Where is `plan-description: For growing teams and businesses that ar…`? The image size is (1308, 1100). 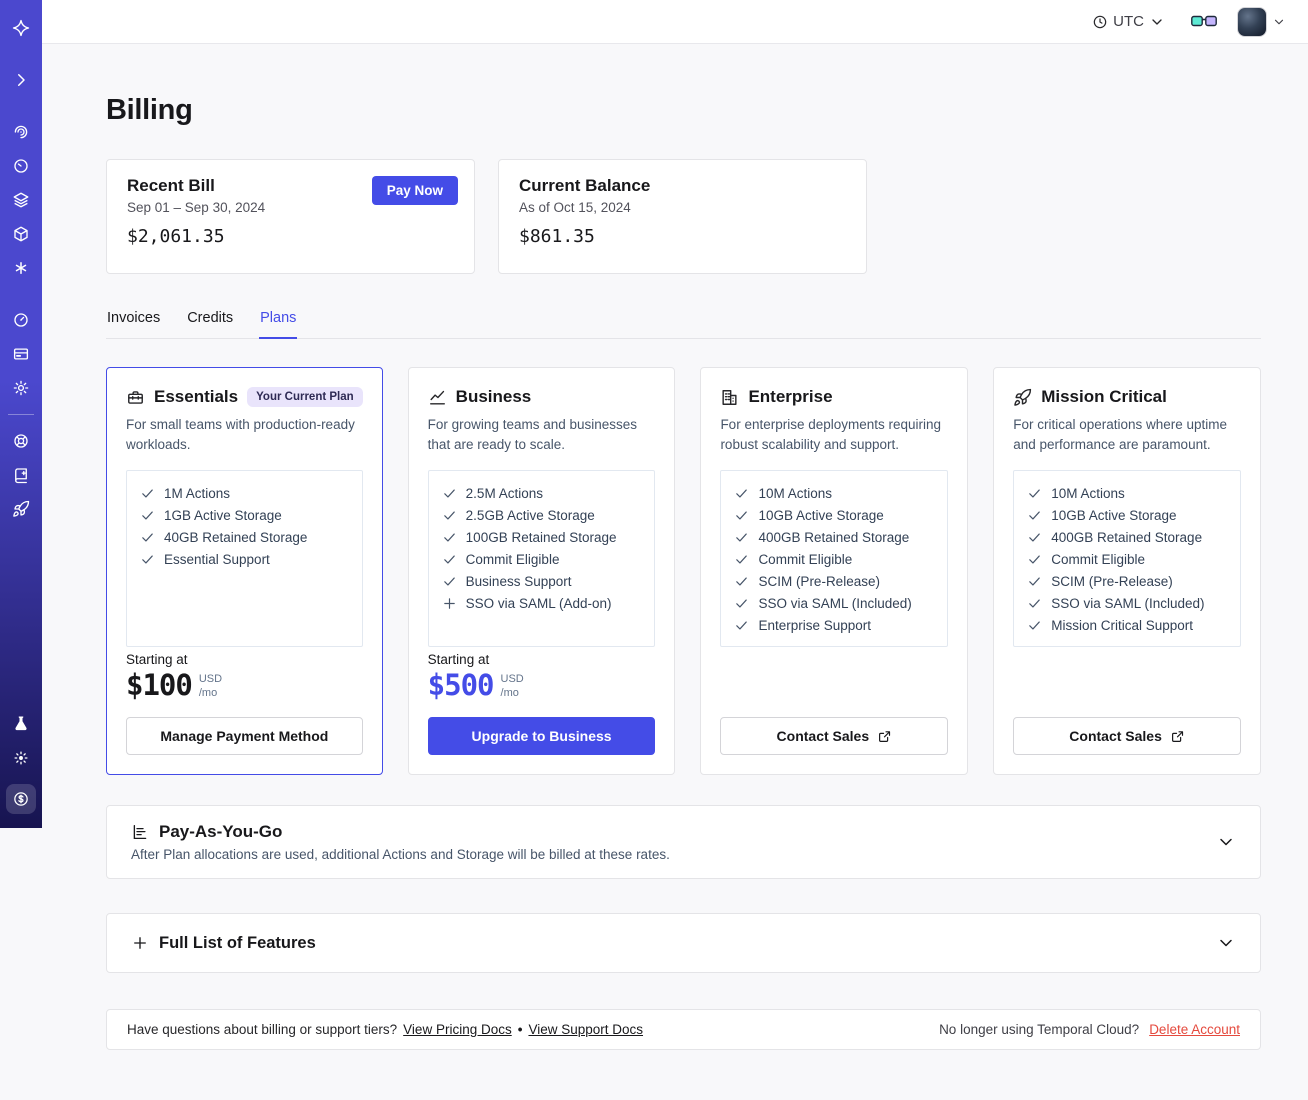
plan-description: For growing teams and businesses that ar… is located at coordinates (532, 434).